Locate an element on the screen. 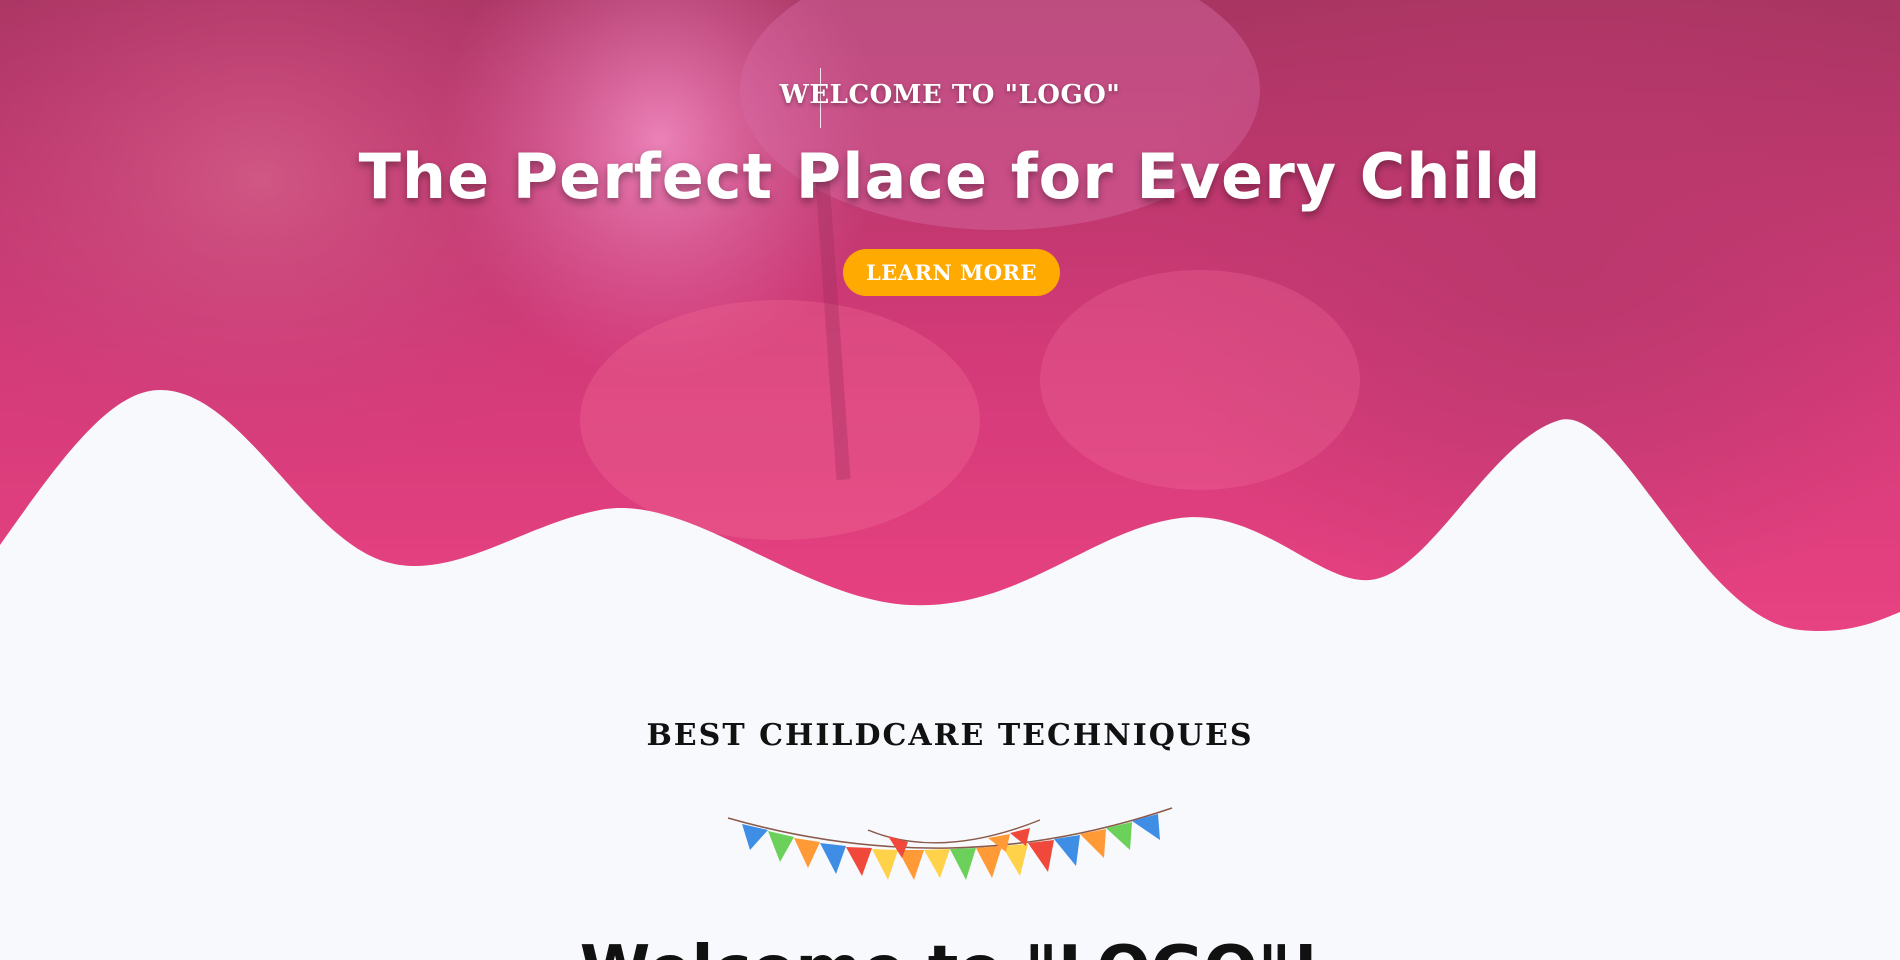 The width and height of the screenshot is (1900, 960). hero-eyebrow: WELCOME TO "LOGO" is located at coordinates (950, 95).